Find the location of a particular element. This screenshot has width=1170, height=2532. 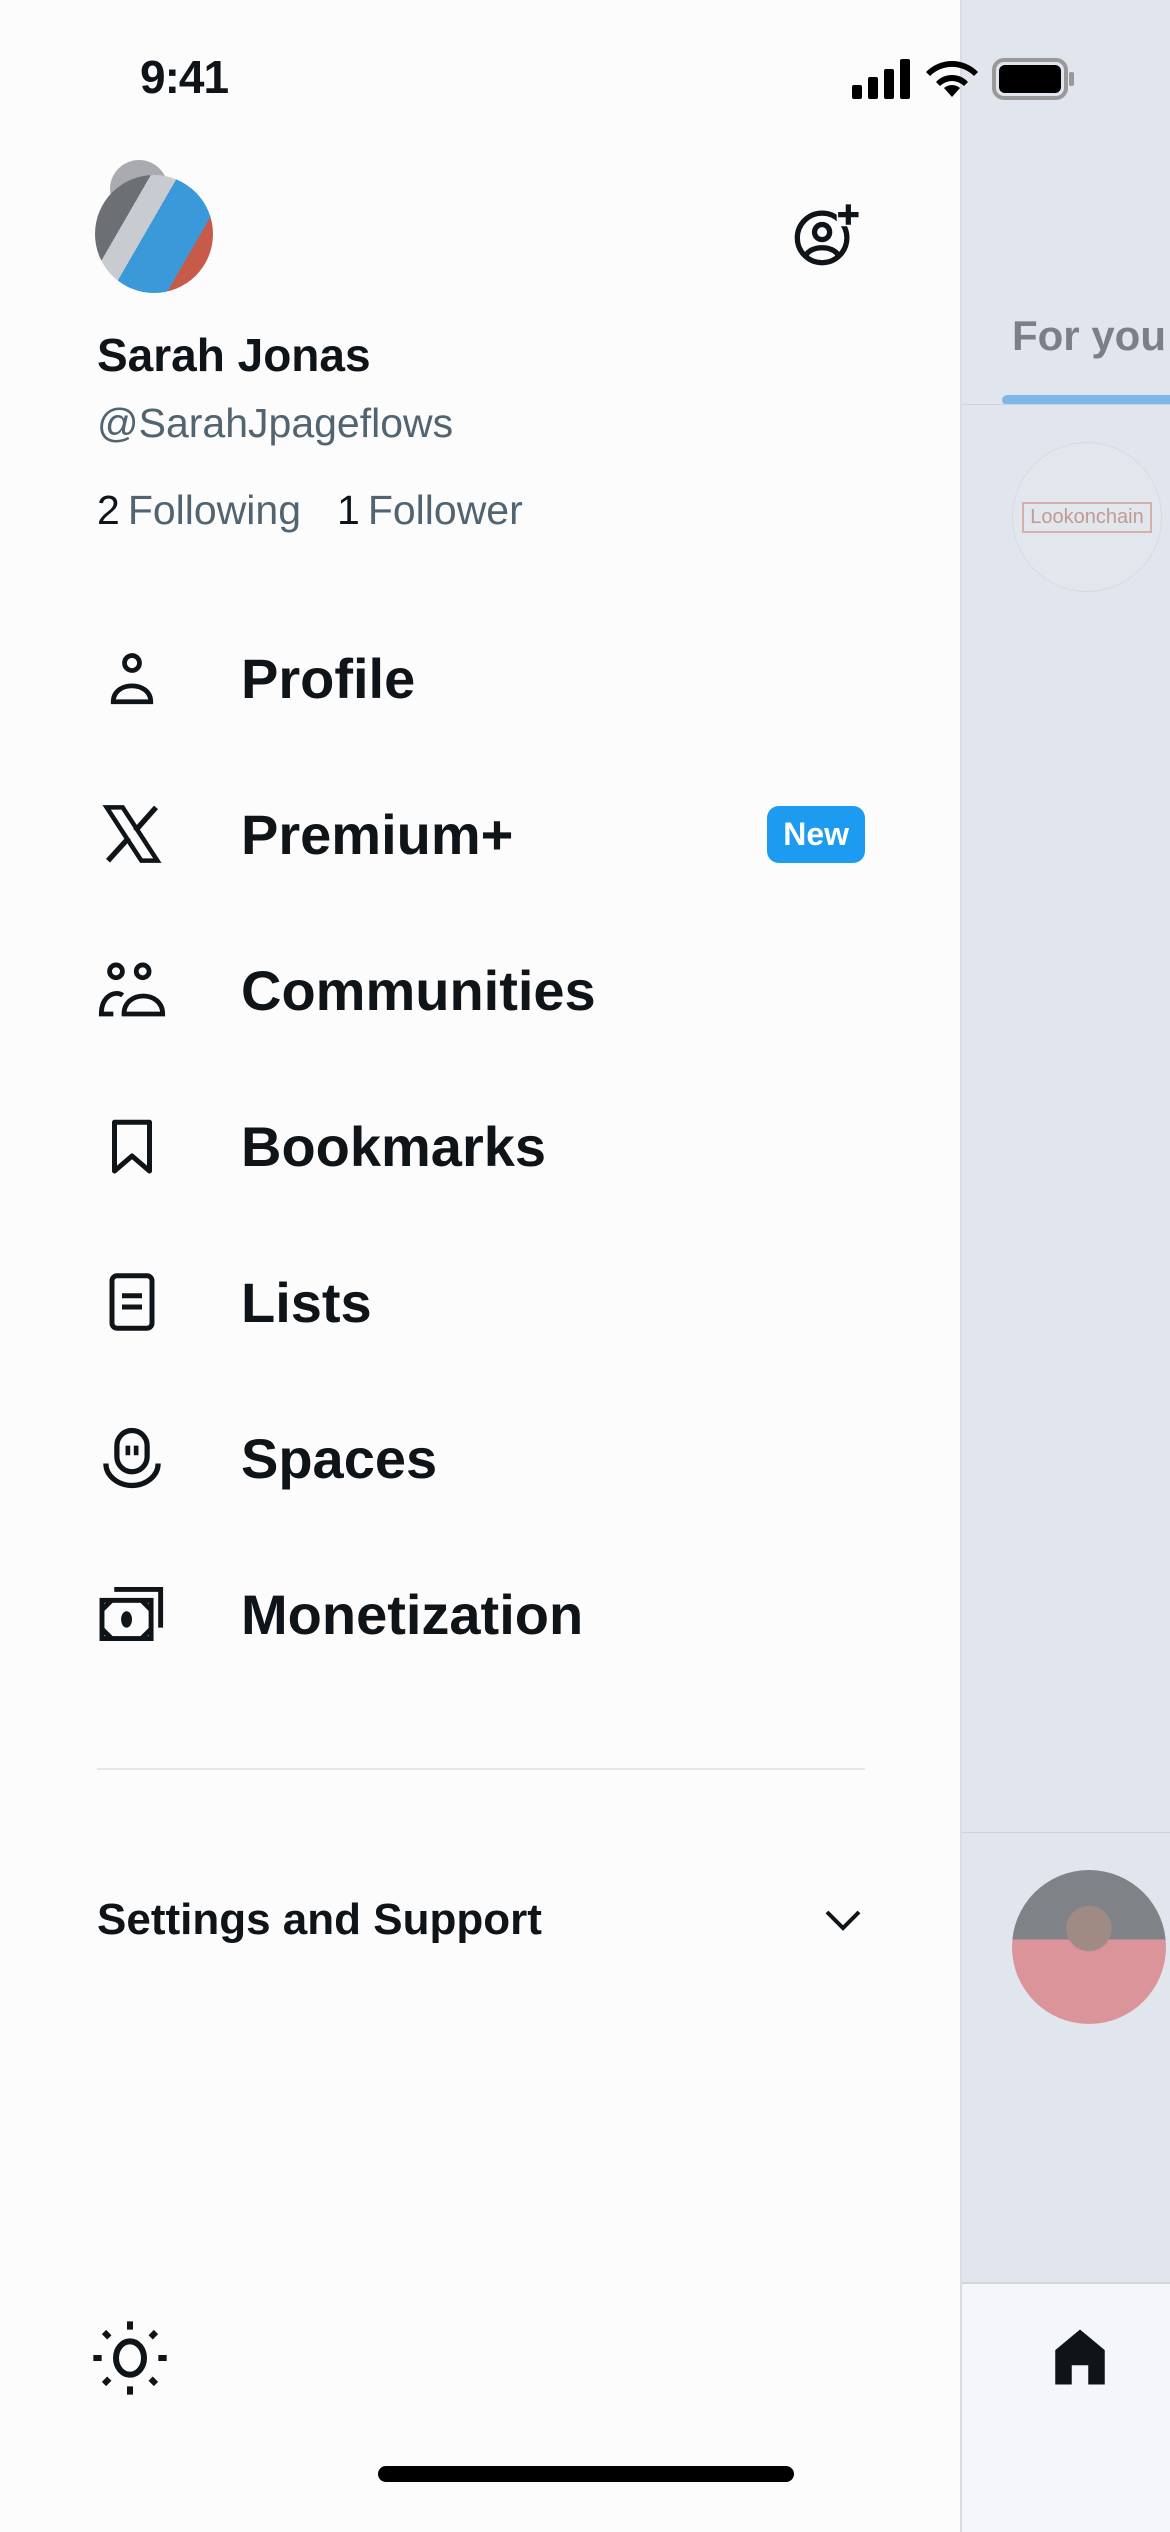

menu-label: Bookmarks is located at coordinates (394, 1146).